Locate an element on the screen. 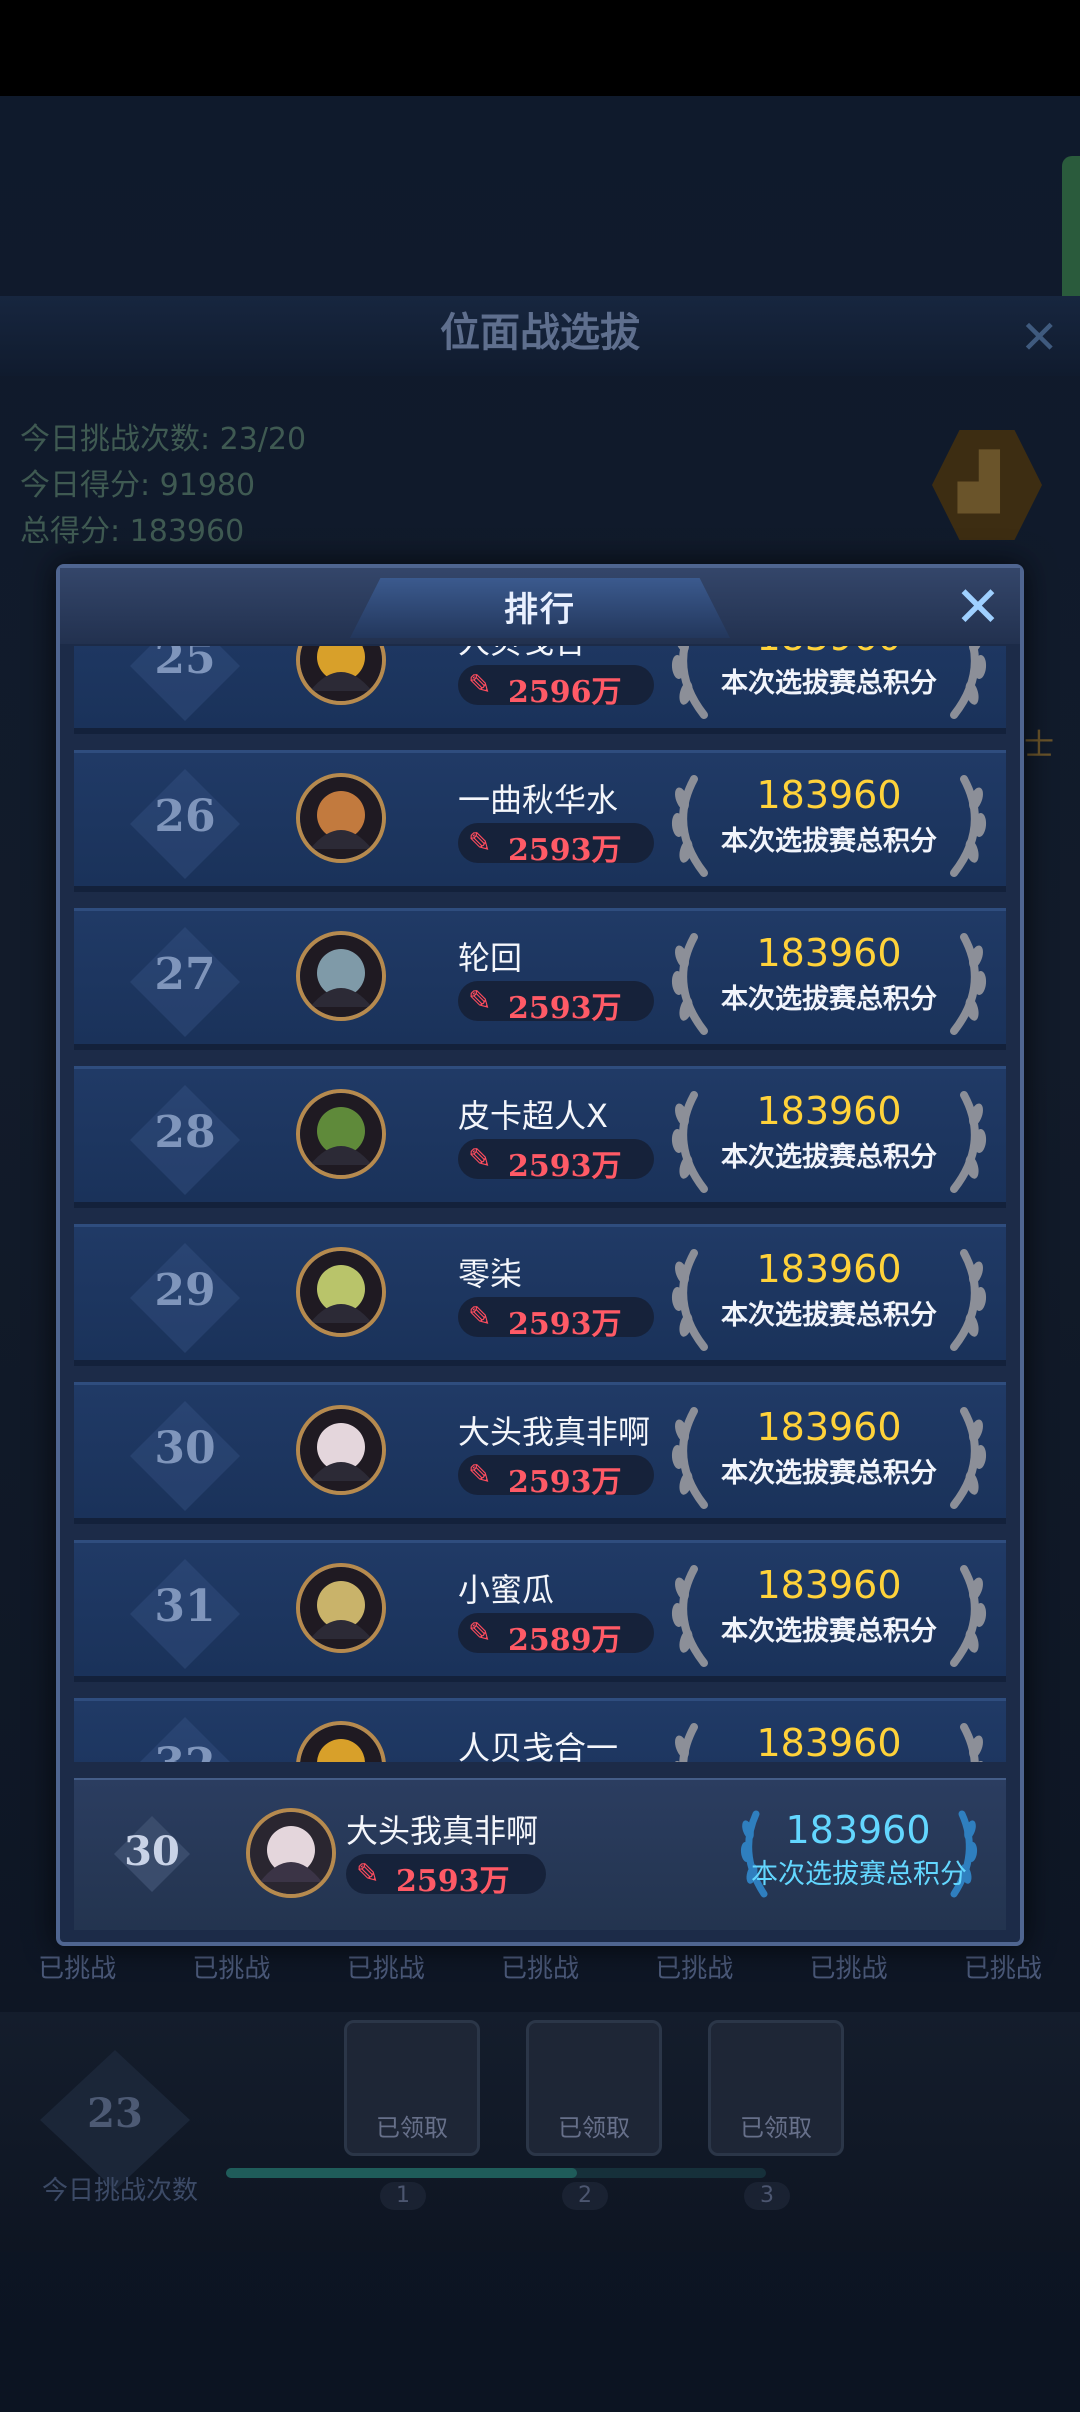  ranking-row: 25 人贝戋合一 ✎ 2596万 is located at coordinates (540, 690).